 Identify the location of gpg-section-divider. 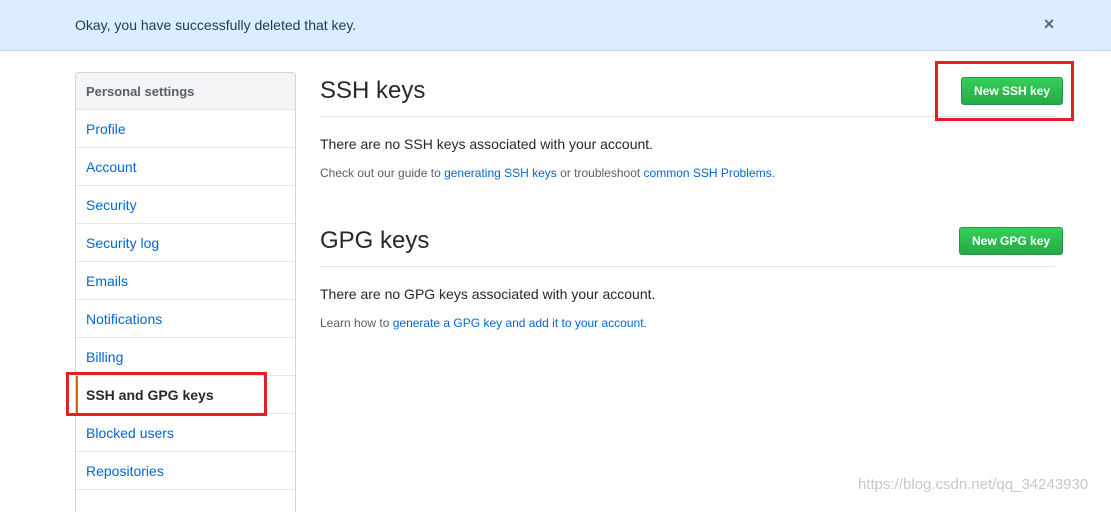
(687, 266).